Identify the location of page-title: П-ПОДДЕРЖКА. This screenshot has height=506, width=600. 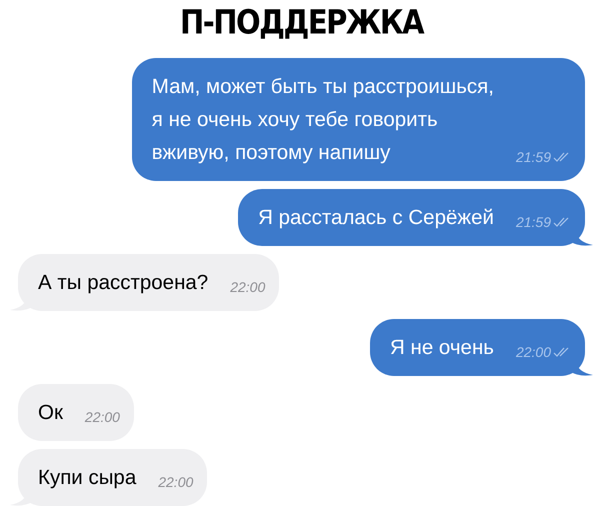
(302, 22).